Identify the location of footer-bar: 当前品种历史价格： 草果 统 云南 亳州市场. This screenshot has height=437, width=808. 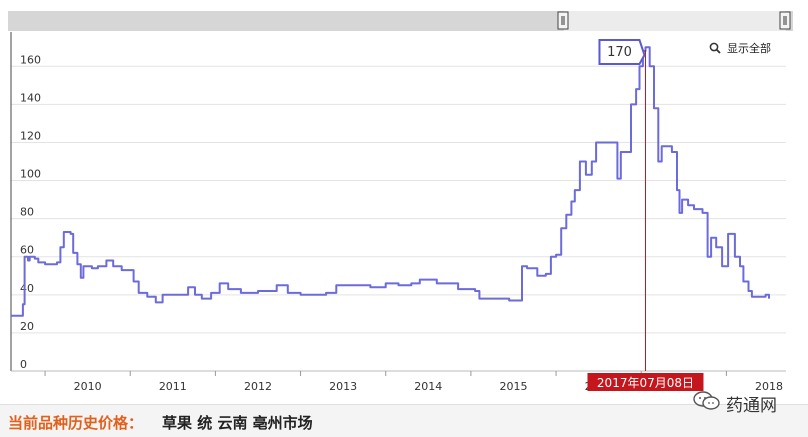
(404, 420).